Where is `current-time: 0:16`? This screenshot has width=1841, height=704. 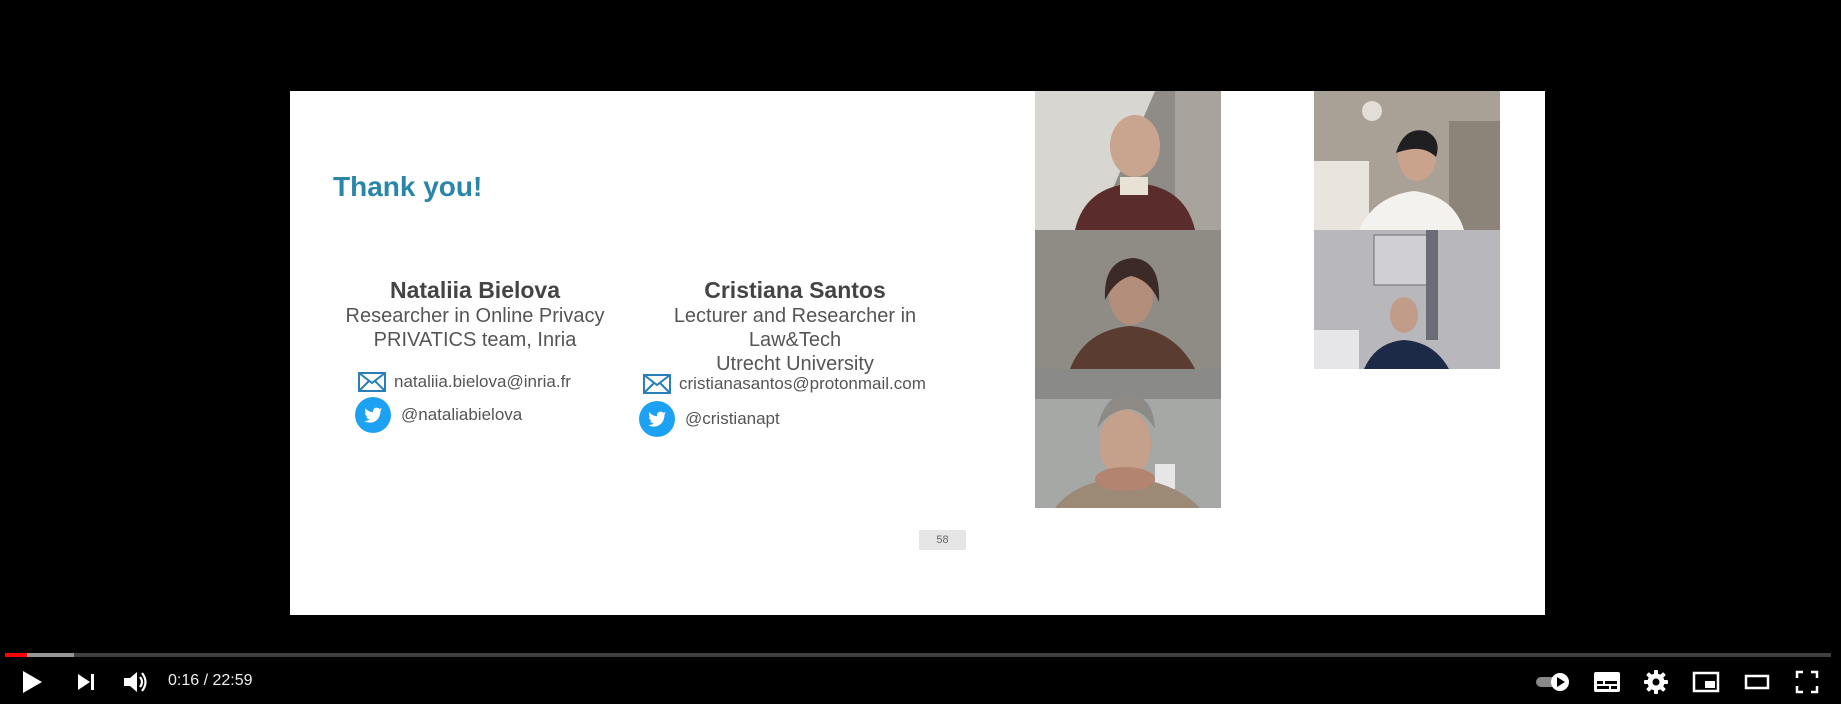 current-time: 0:16 is located at coordinates (184, 680).